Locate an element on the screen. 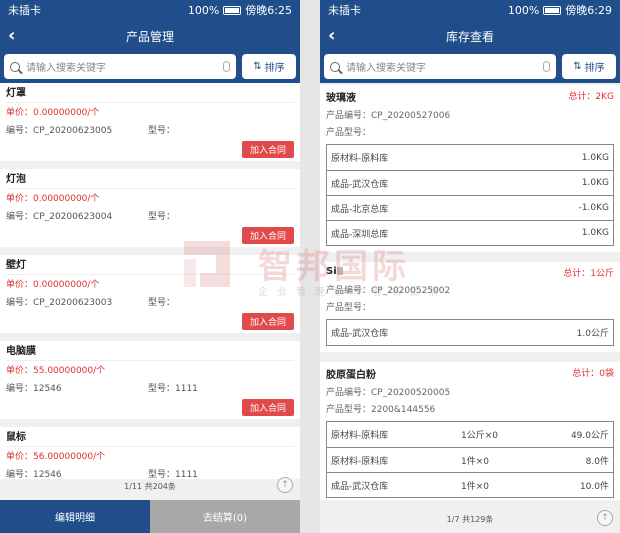  product-name: 壁灯 is located at coordinates (150, 267).